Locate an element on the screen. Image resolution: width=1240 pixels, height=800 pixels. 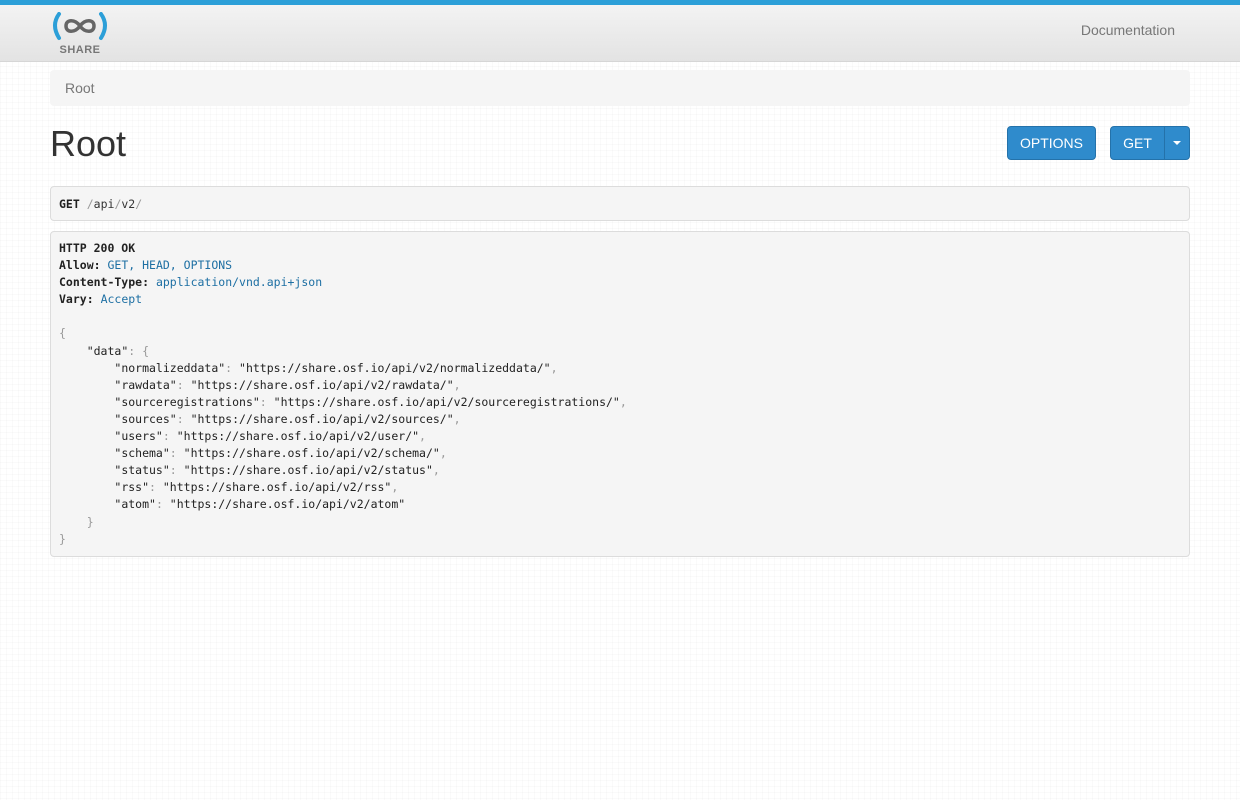
request-path-segment: v2 is located at coordinates (128, 204).